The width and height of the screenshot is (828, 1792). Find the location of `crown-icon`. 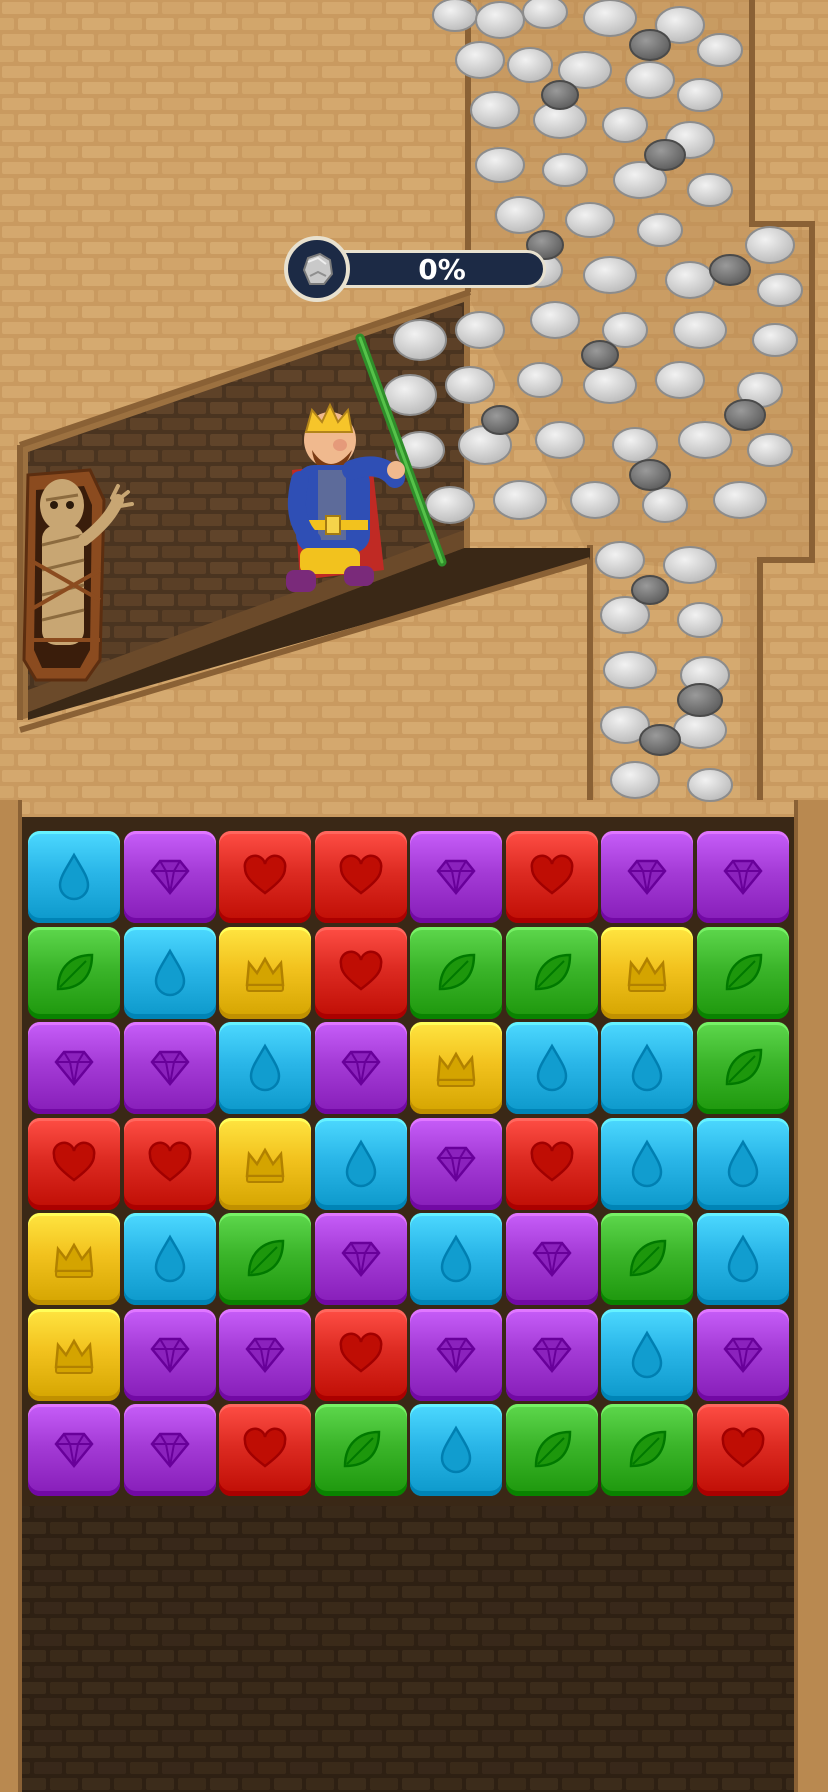

crown-icon is located at coordinates (74, 1260).